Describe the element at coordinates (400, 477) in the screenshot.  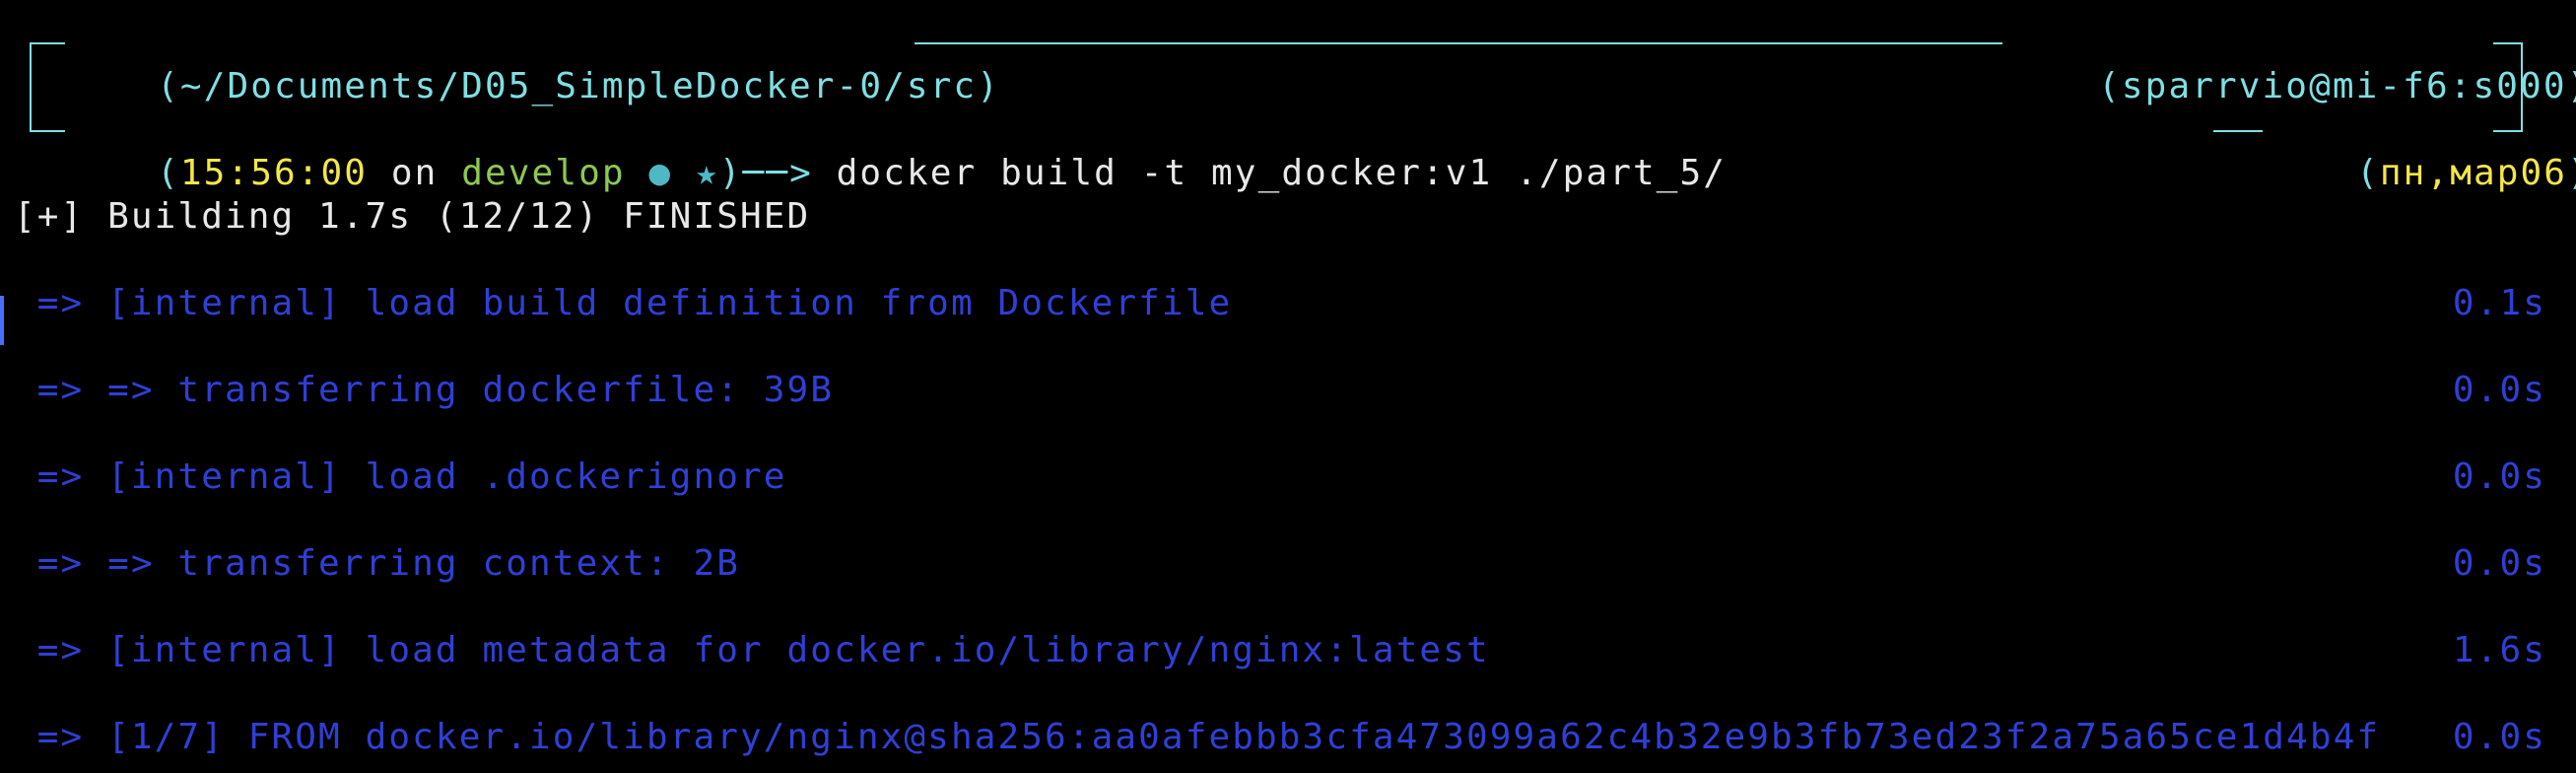
I see `build-step: => [internal] load .dockerignore` at that location.